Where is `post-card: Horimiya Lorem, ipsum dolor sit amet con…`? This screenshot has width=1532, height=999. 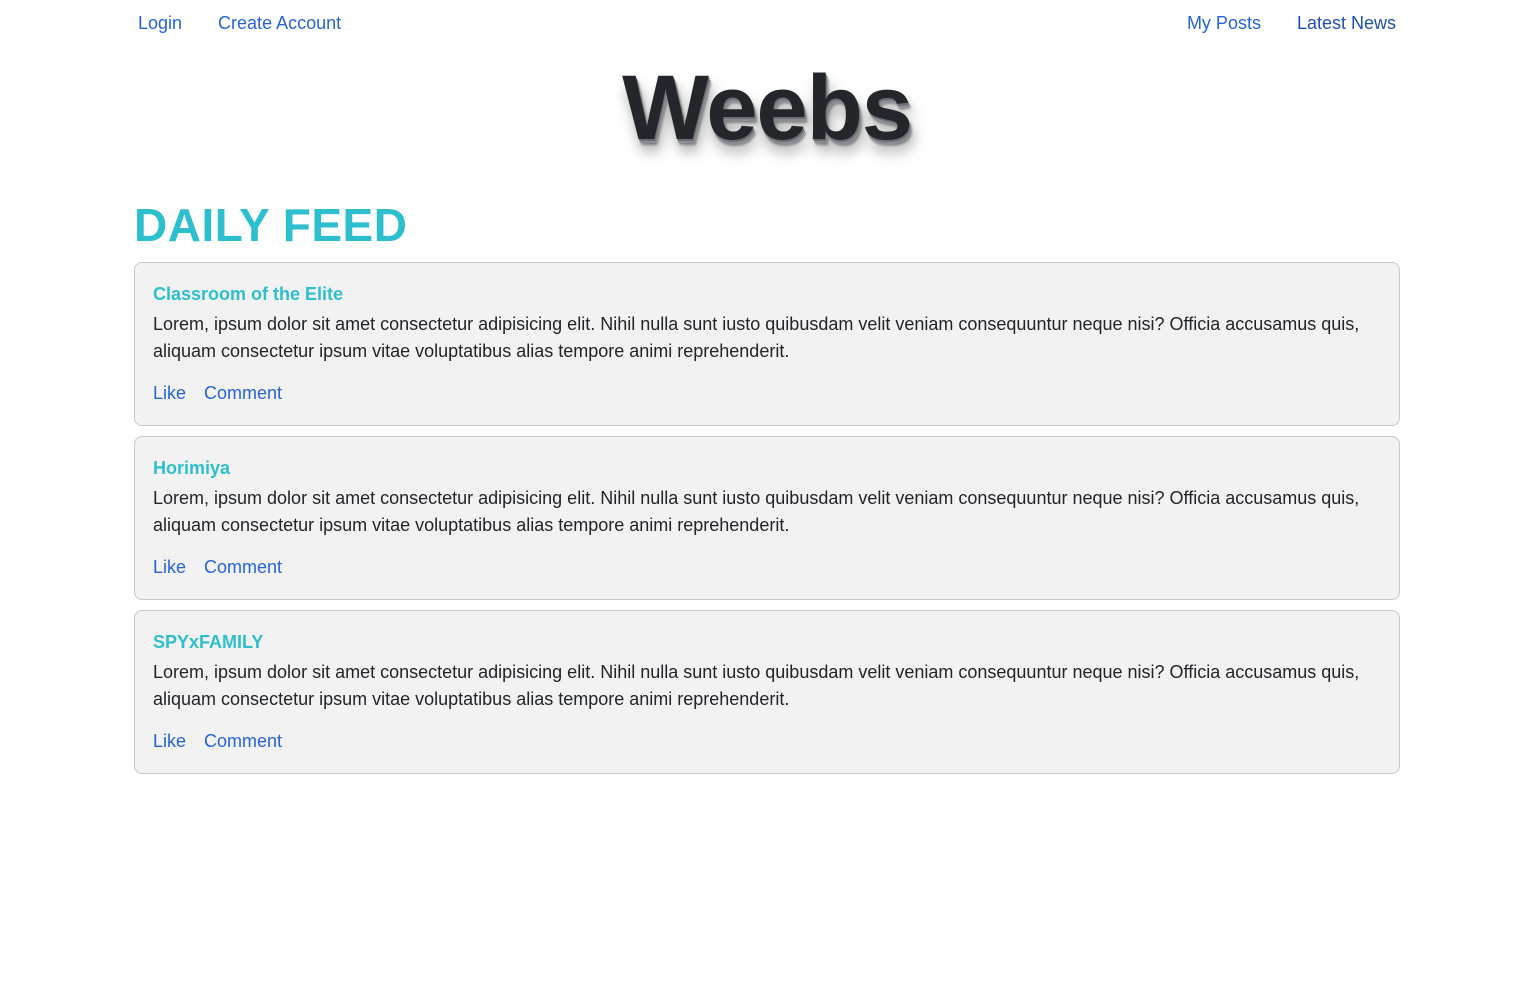
post-card: Horimiya Lorem, ipsum dolor sit amet con… is located at coordinates (767, 518).